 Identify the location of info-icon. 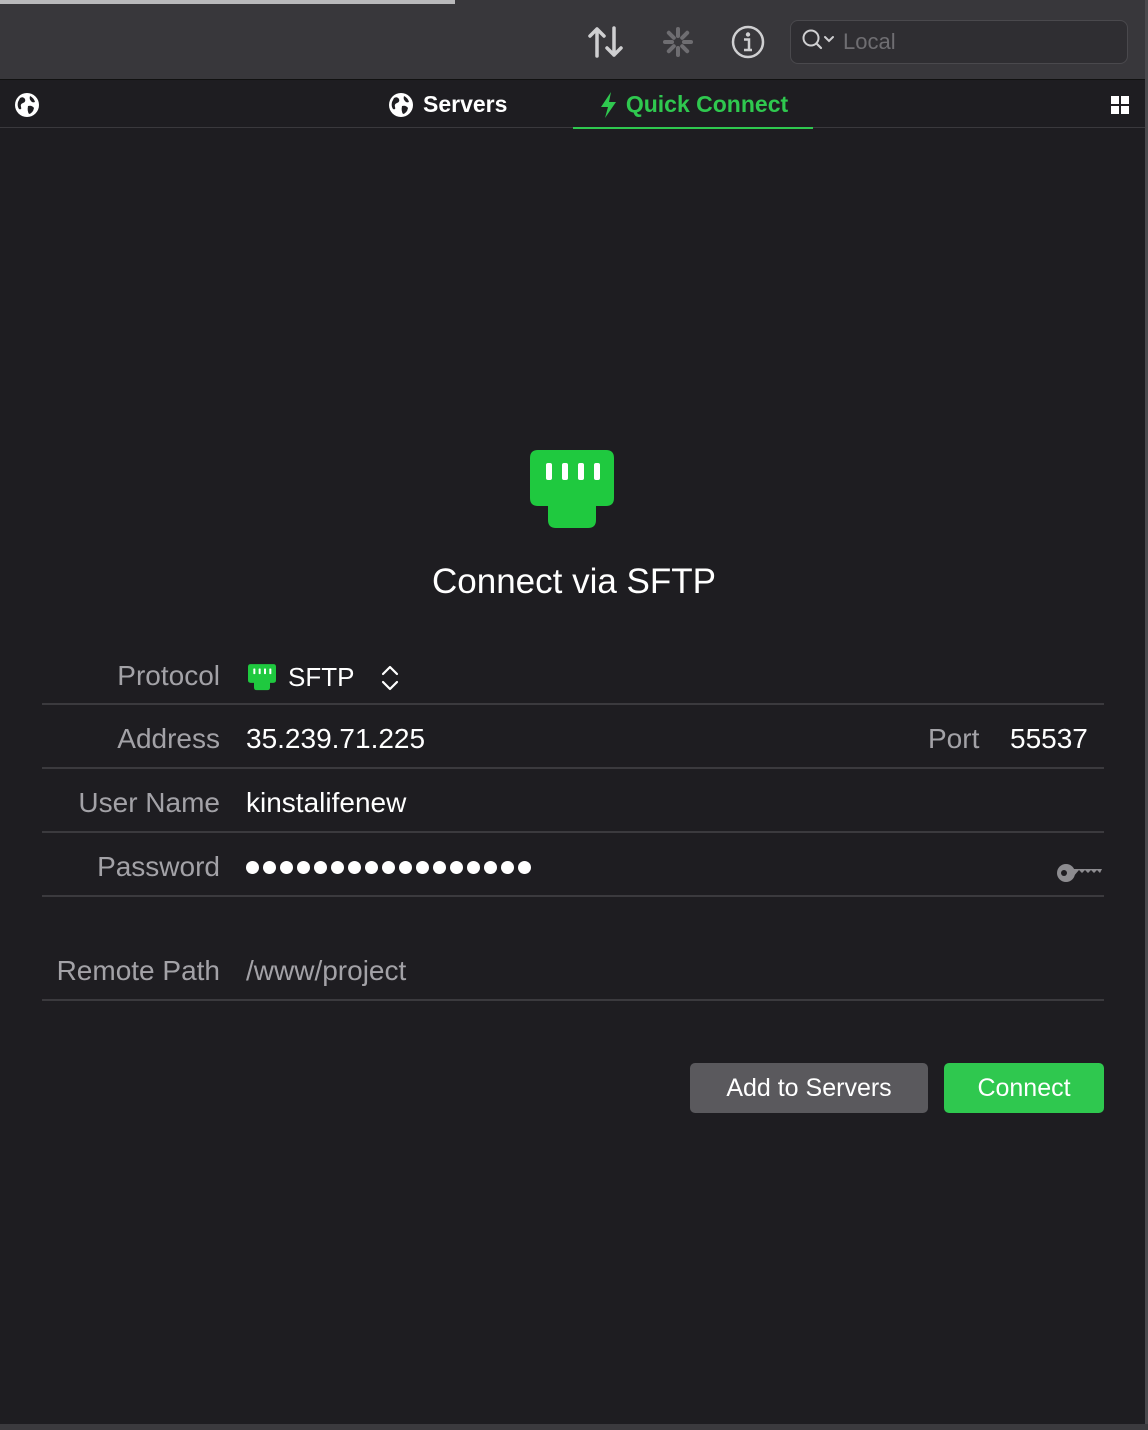
(748, 42).